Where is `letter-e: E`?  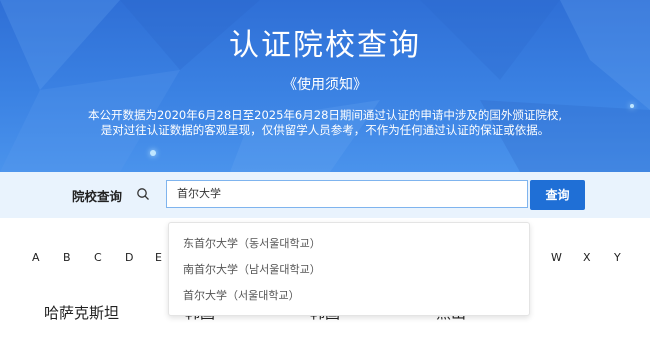 letter-e: E is located at coordinates (158, 257).